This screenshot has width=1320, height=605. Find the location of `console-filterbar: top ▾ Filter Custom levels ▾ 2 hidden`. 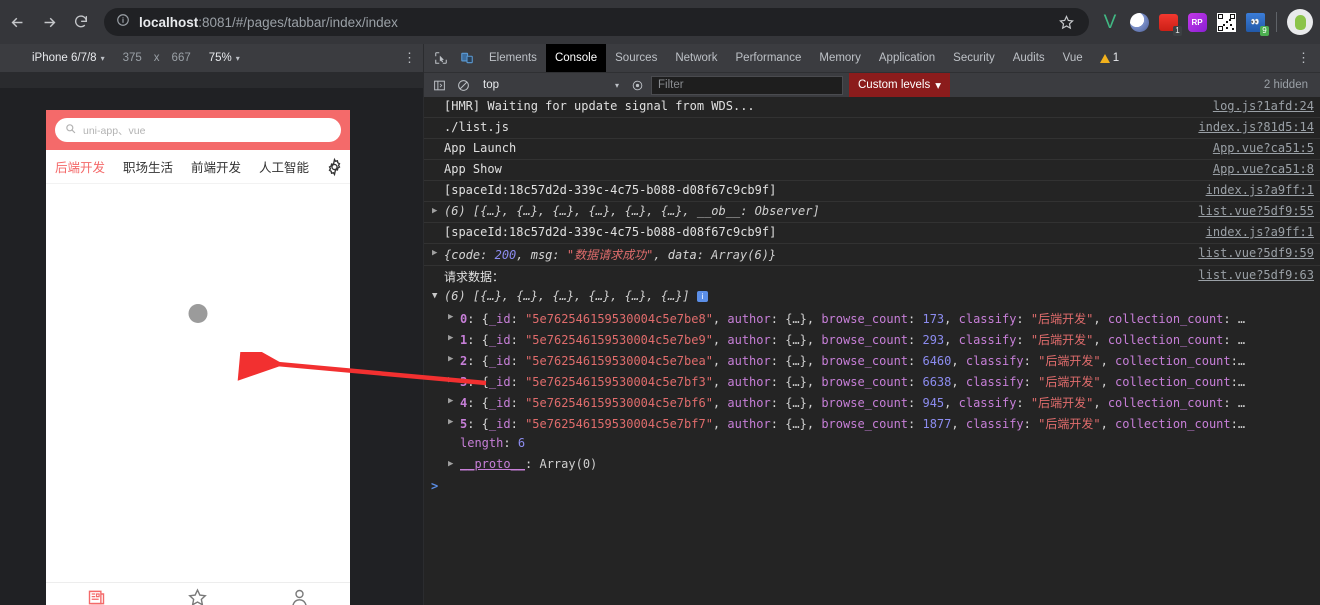

console-filterbar: top ▾ Filter Custom levels ▾ 2 hidden is located at coordinates (872, 85).